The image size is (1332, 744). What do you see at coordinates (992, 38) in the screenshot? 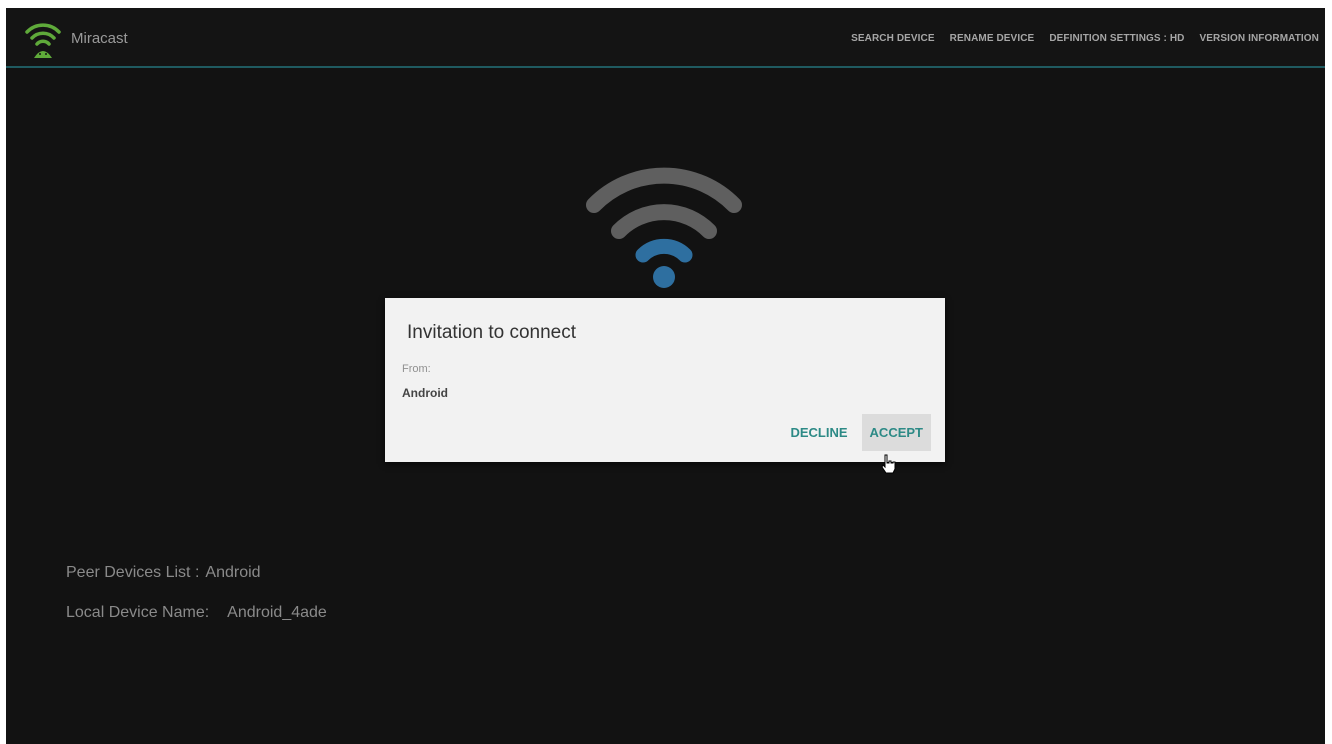
I see `rename-device-button: RENAME DEVICE` at bounding box center [992, 38].